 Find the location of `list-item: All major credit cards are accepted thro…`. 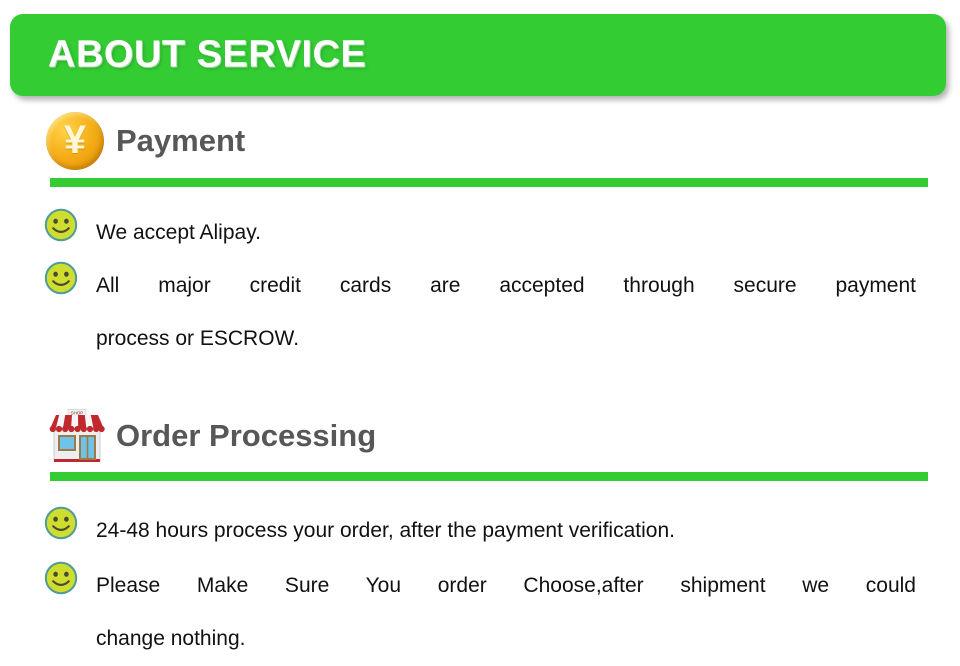

list-item: All major credit cards are accepted thro… is located at coordinates (480, 312).